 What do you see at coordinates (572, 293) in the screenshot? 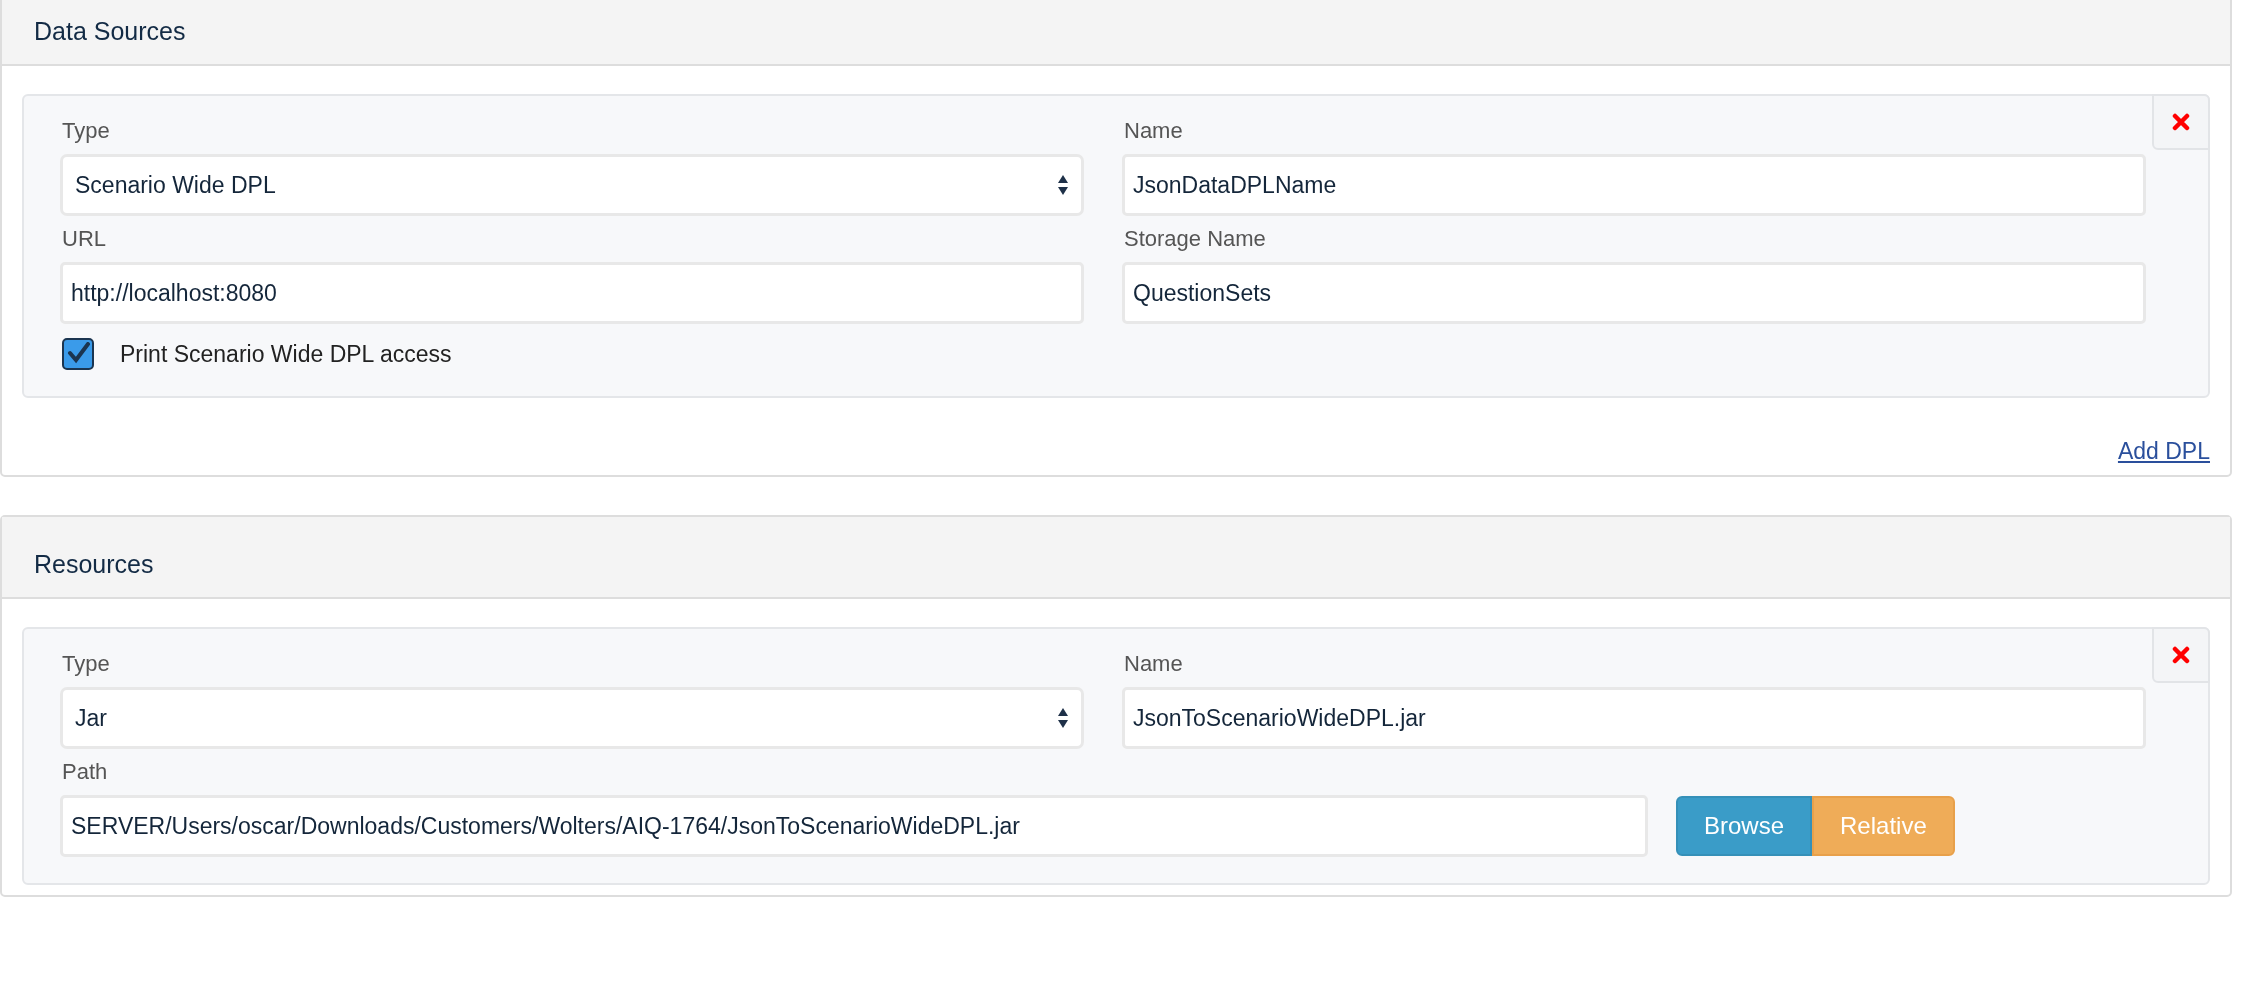
I see `url-input: http://localhost:8080` at bounding box center [572, 293].